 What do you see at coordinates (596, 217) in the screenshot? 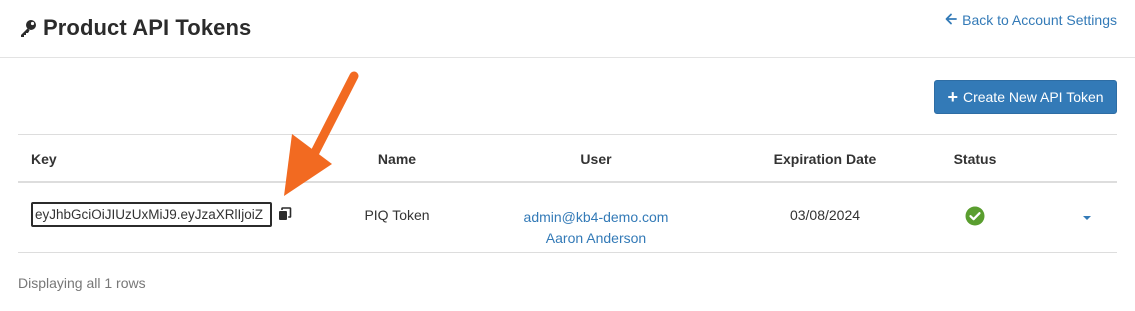
I see `user-email-link: admin@kb4-demo.com` at bounding box center [596, 217].